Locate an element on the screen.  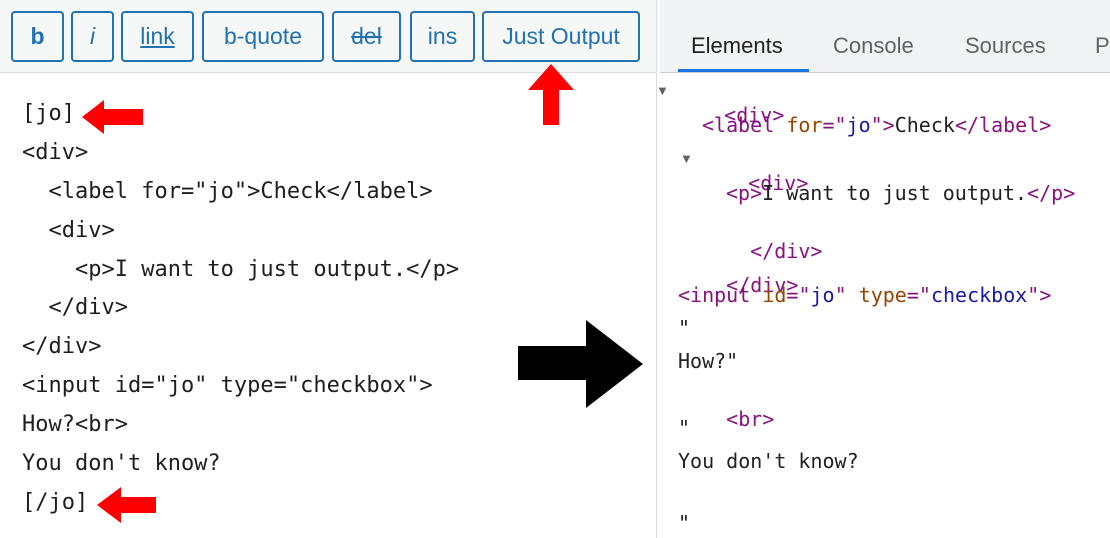
tab-elements: Elements is located at coordinates (737, 46).